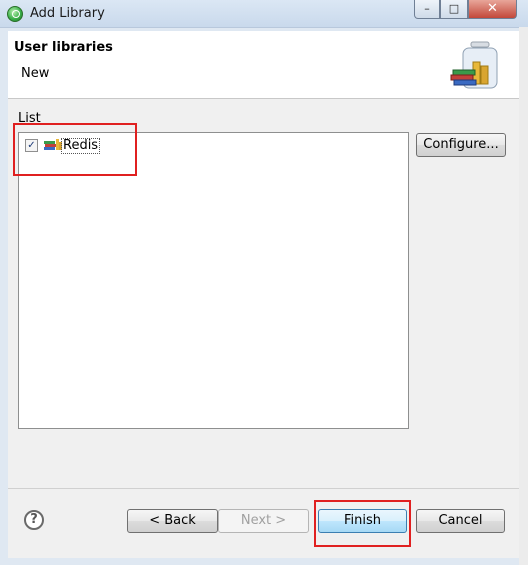  I want to click on minimize-button: –, so click(427, 9).